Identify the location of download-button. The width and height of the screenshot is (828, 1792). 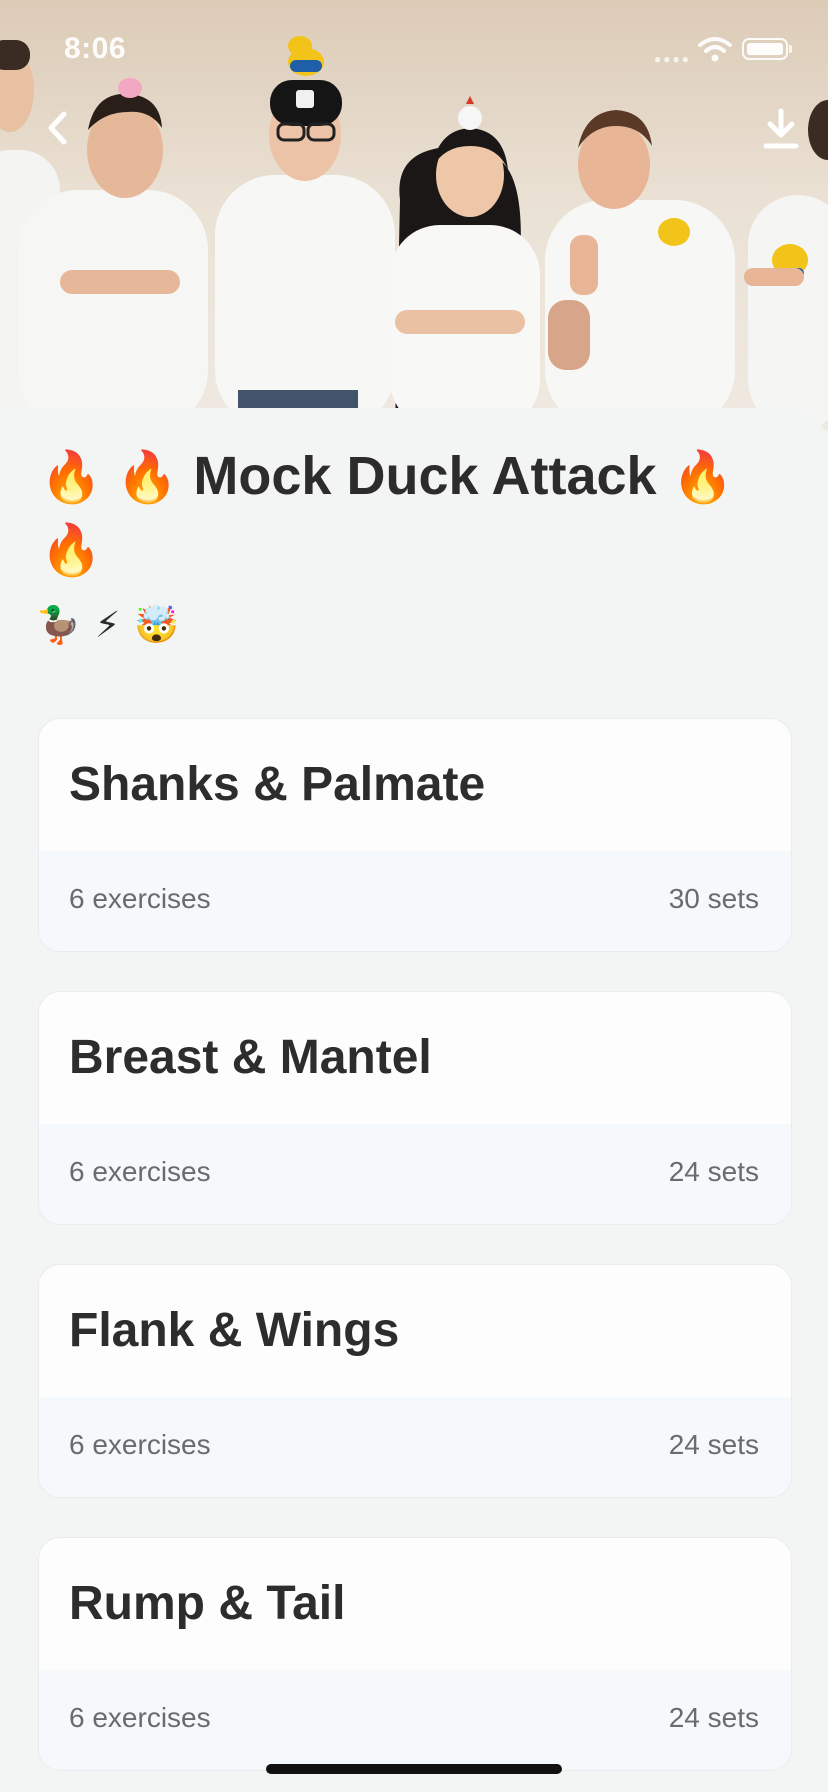
(781, 129).